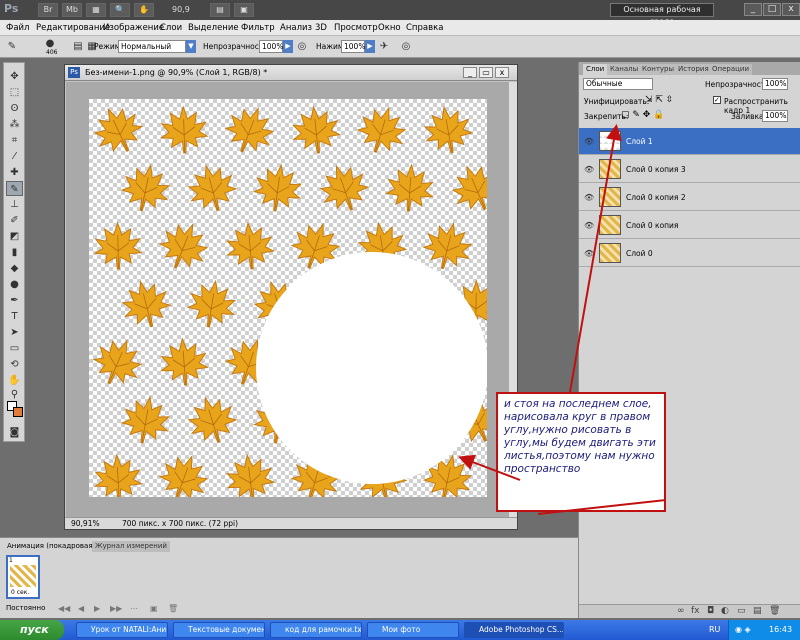  I want to click on eraser-tool-icon: ◩, so click(14, 236).